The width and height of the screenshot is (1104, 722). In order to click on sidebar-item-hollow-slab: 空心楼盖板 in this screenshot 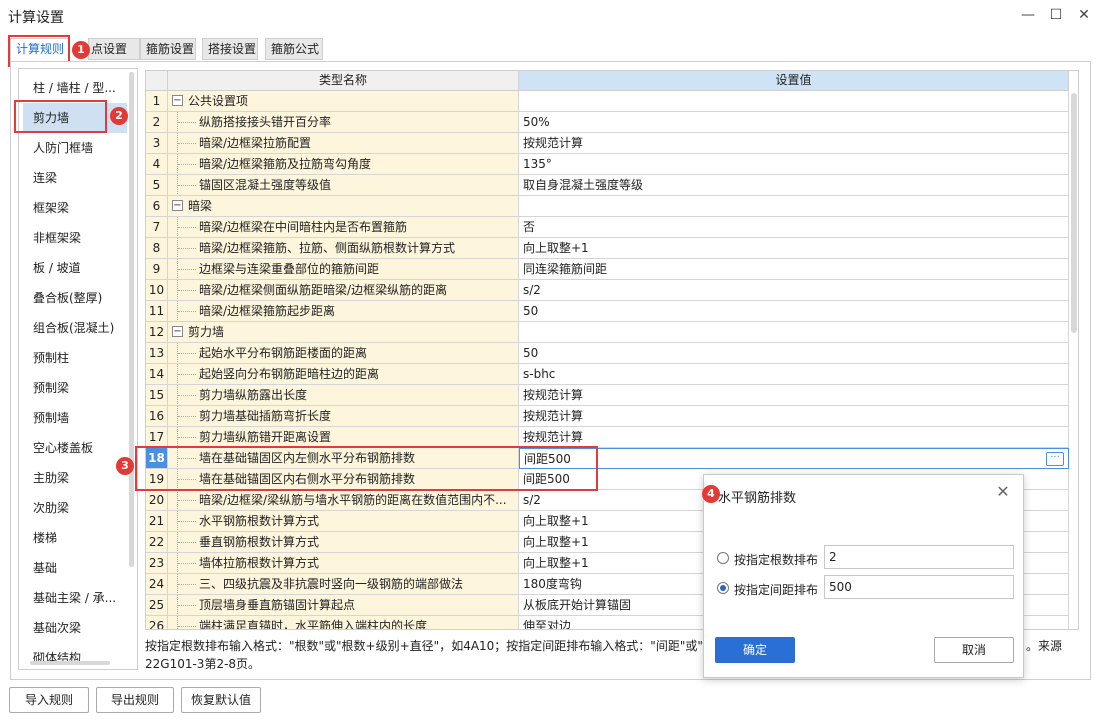, I will do `click(75, 448)`.